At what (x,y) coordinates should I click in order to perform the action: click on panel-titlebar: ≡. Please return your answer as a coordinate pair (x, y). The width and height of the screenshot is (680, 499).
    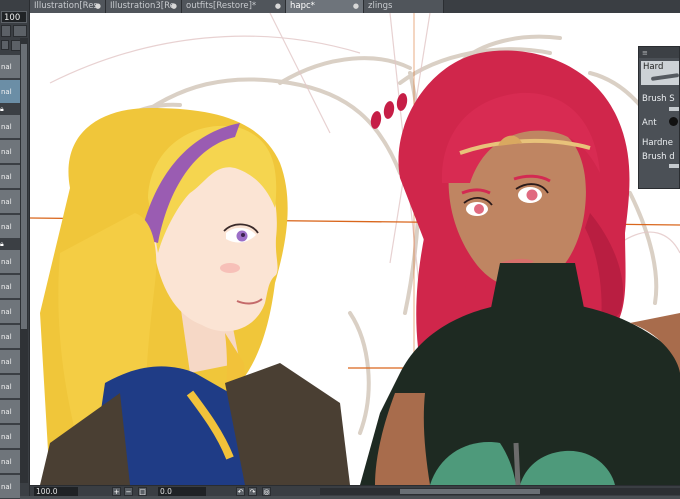
    Looking at the image, I should click on (659, 52).